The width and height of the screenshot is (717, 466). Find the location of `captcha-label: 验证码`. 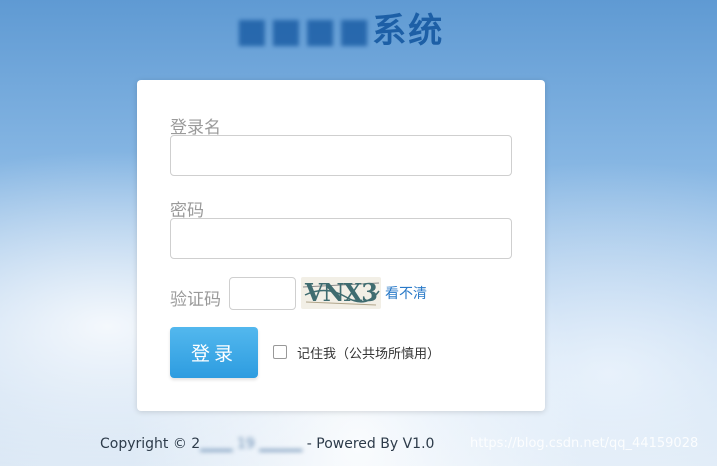

captcha-label: 验证码 is located at coordinates (195, 300).